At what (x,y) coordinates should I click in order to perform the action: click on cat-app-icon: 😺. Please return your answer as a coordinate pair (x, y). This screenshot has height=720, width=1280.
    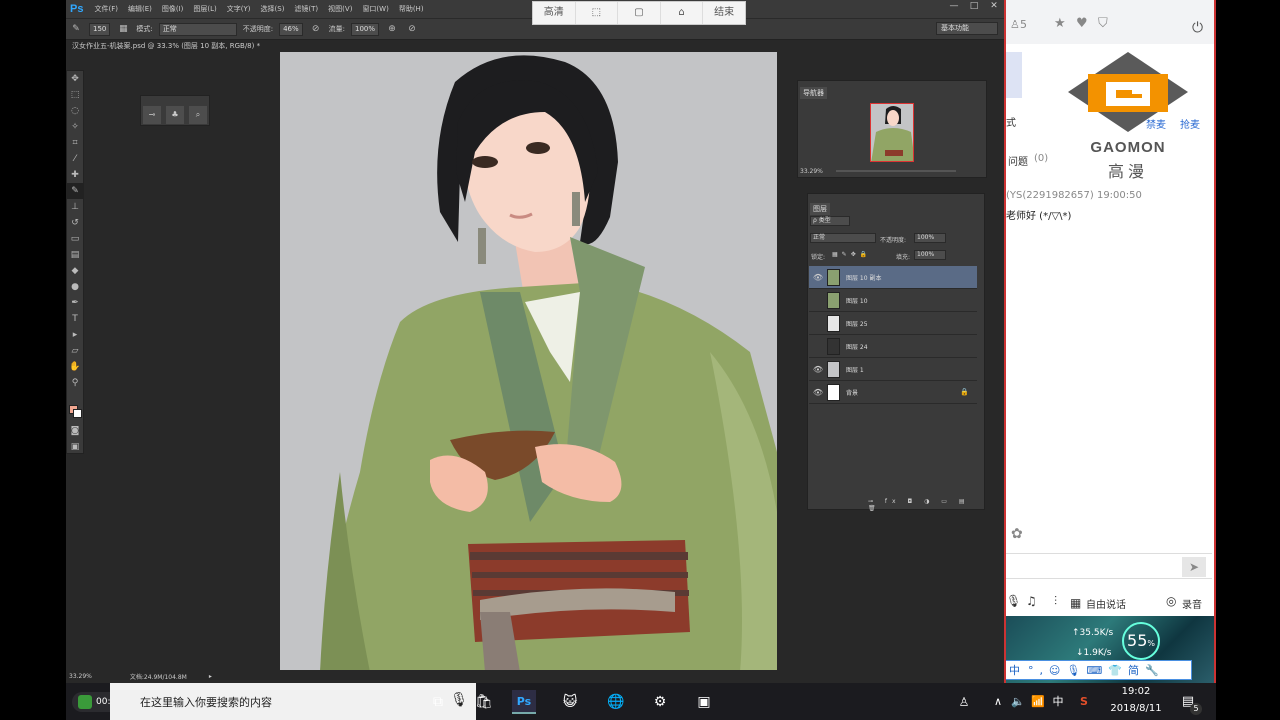
    Looking at the image, I should click on (570, 702).